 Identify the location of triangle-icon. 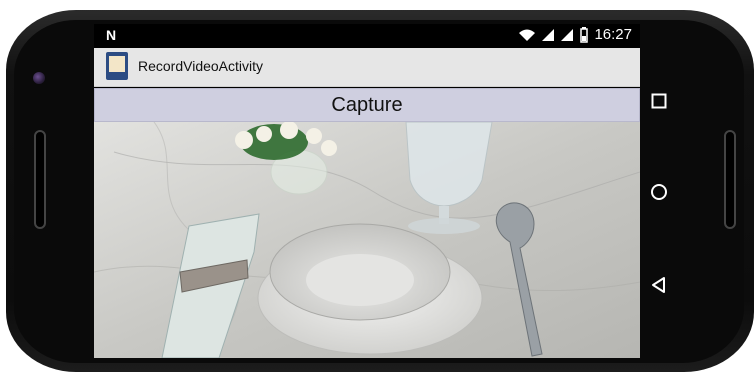
(658, 285).